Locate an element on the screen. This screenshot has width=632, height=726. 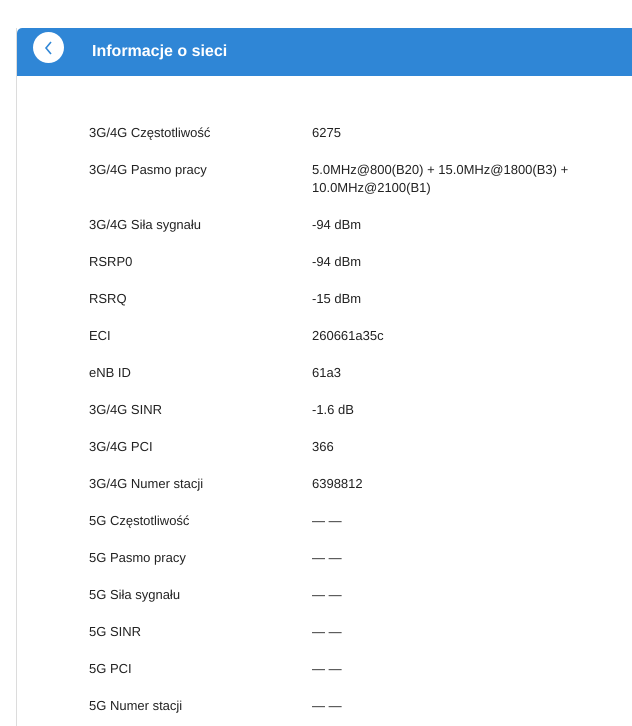
field-label: RSRP0 is located at coordinates (111, 262).